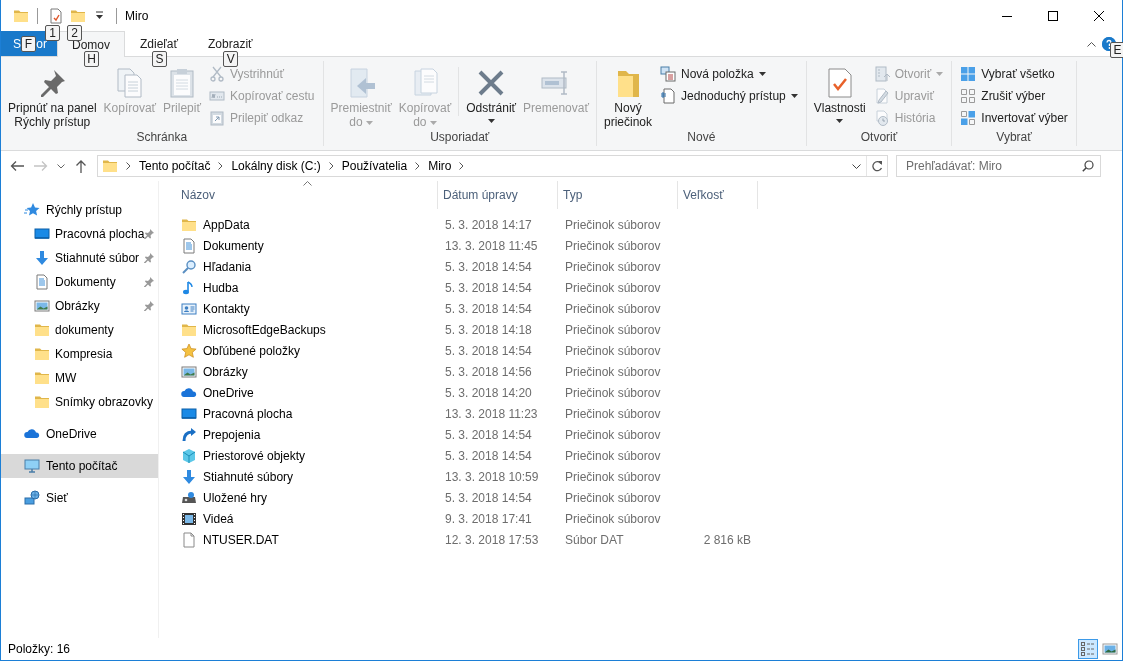 The height and width of the screenshot is (661, 1123). Describe the element at coordinates (216, 73) in the screenshot. I see `scissors-icon` at that location.